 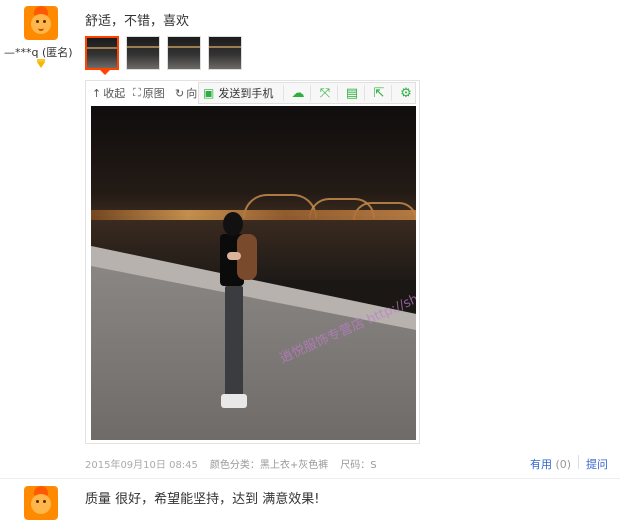 What do you see at coordinates (41, 23) in the screenshot?
I see `user-avatar` at bounding box center [41, 23].